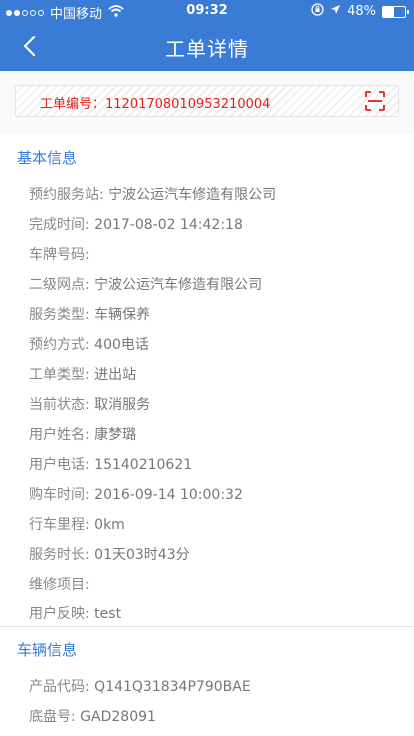 This screenshot has width=414, height=736. What do you see at coordinates (207, 49) in the screenshot?
I see `page-title: 工单详情` at bounding box center [207, 49].